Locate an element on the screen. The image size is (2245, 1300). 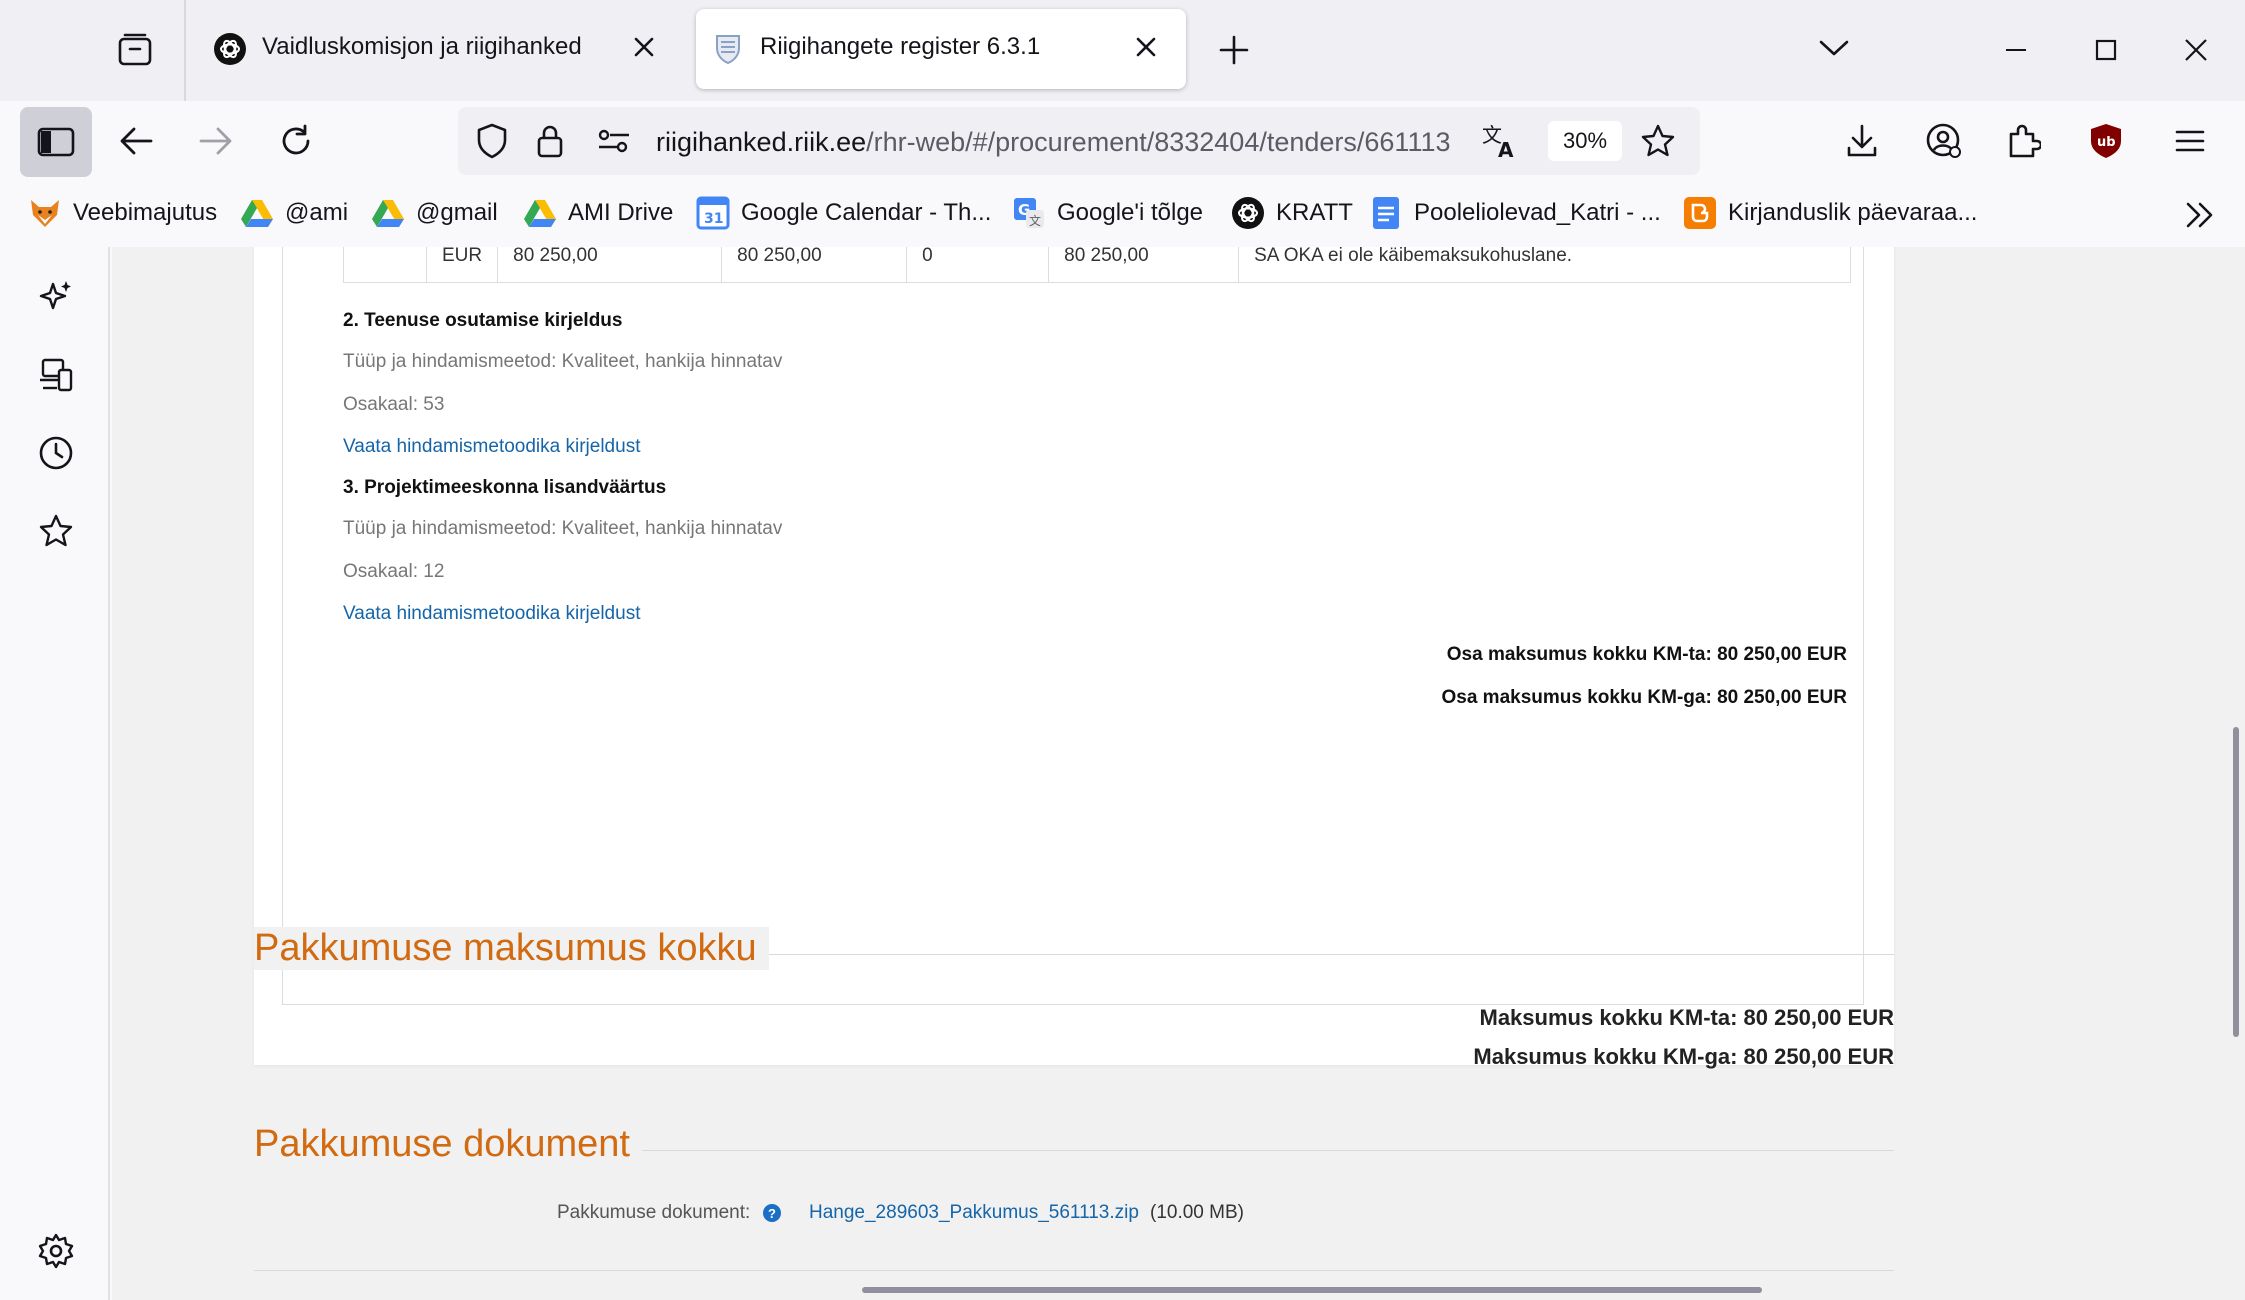
tab-riigihangete-register: Riigihangete register 6.3.1 is located at coordinates (941, 49).